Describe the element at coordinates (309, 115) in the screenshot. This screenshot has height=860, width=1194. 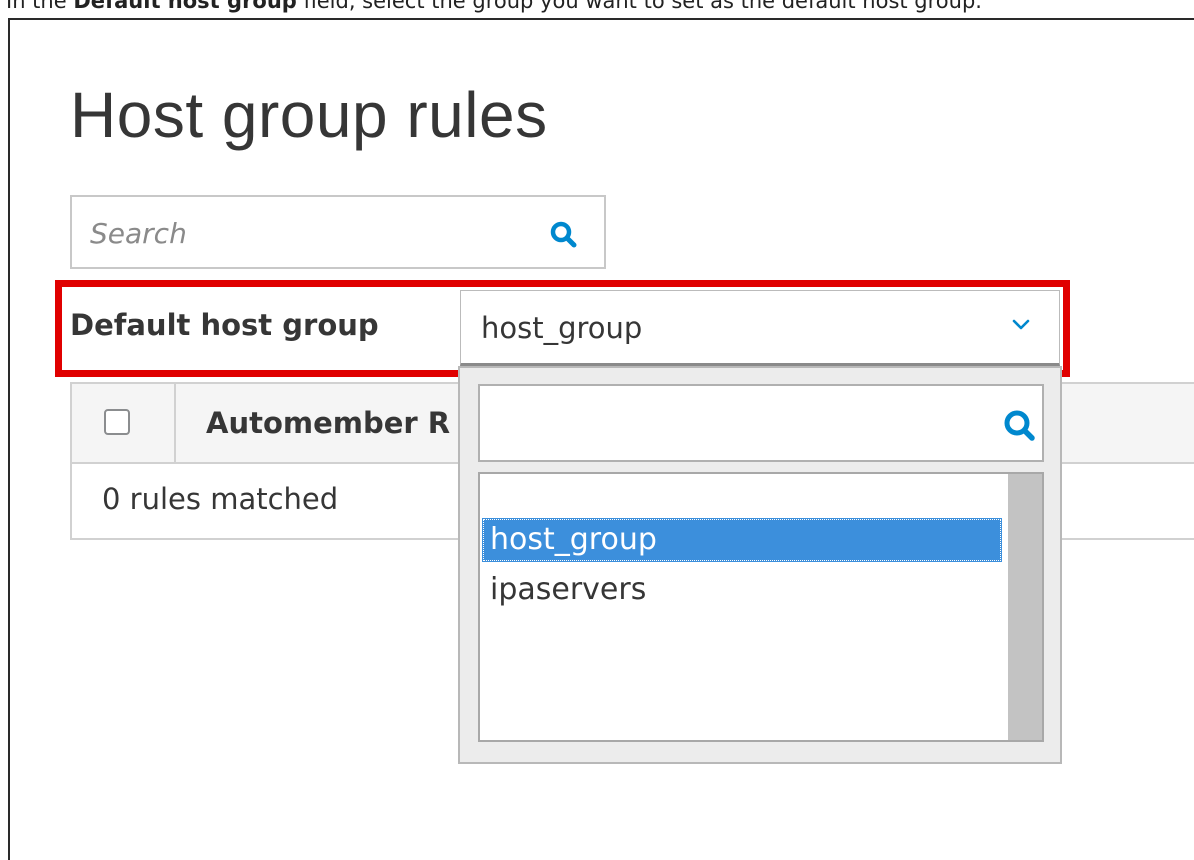
I see `page-title: Host group rules` at that location.